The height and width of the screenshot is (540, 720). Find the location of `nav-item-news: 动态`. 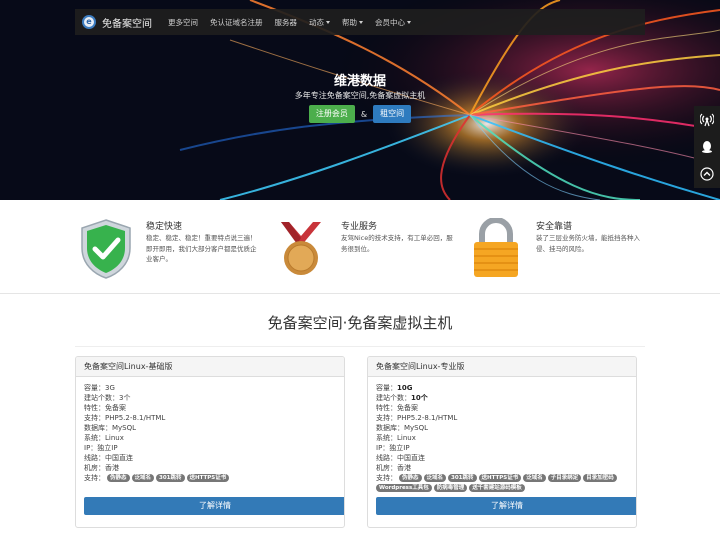

nav-item-news: 动态 is located at coordinates (319, 22).